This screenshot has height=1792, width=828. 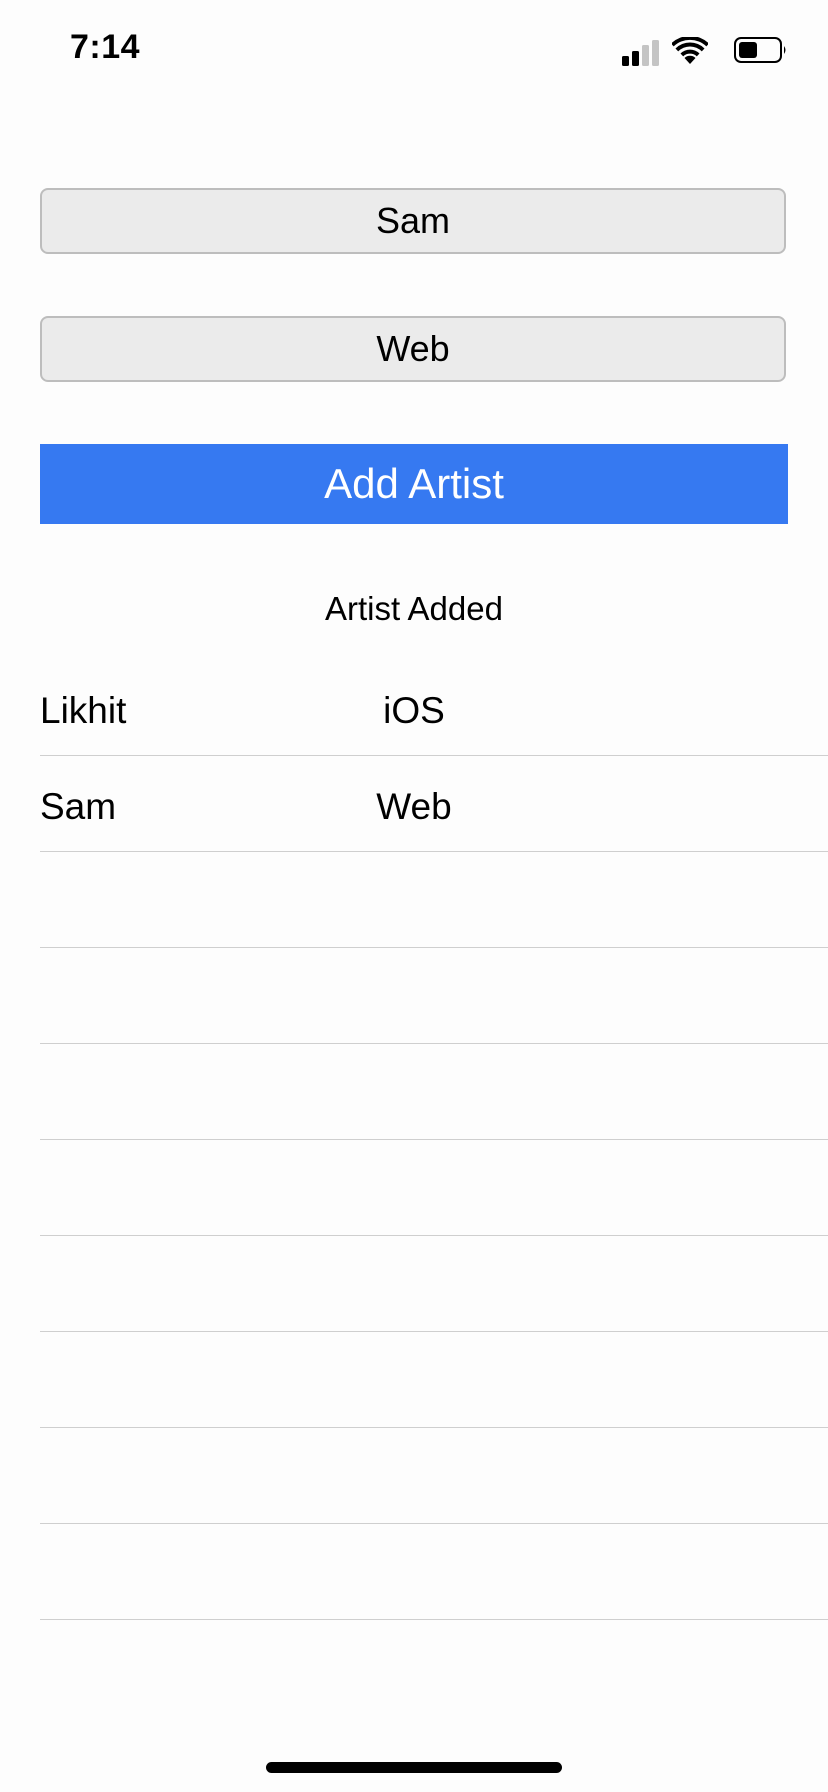 What do you see at coordinates (413, 221) in the screenshot?
I see `artist-name-field` at bounding box center [413, 221].